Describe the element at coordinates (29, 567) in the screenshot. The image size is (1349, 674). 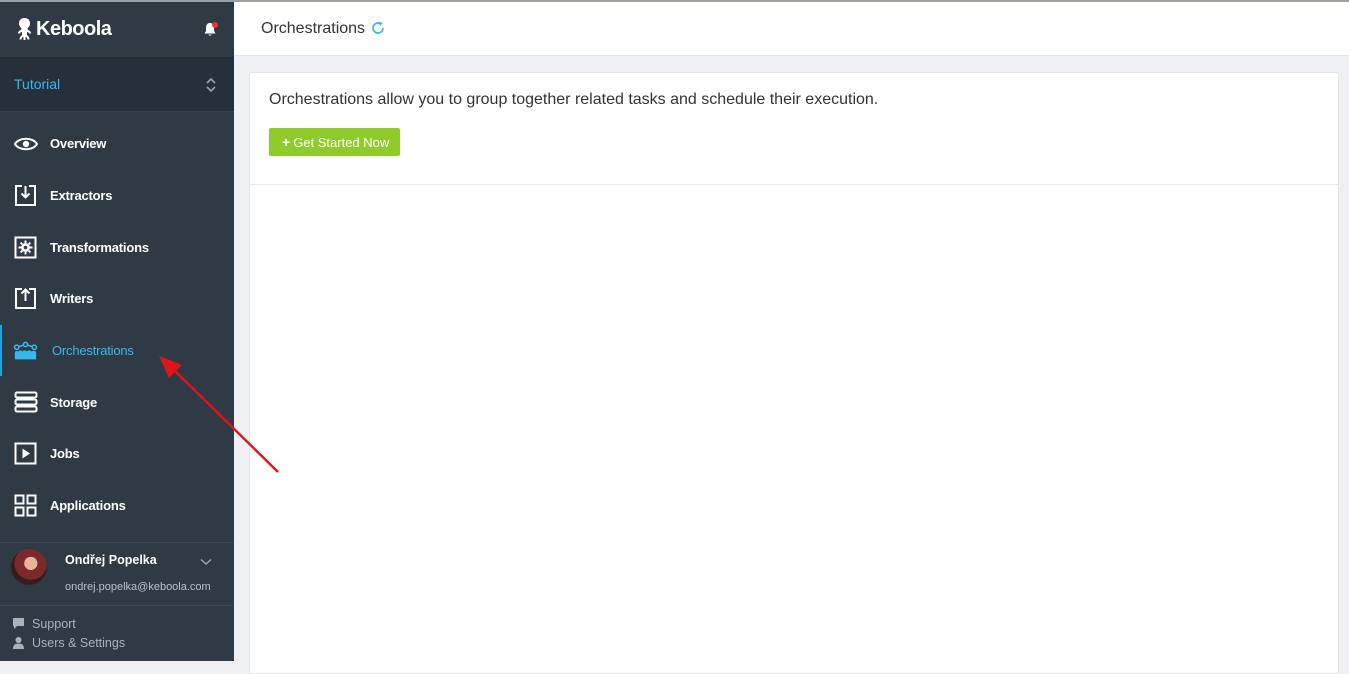
I see `avatar` at that location.